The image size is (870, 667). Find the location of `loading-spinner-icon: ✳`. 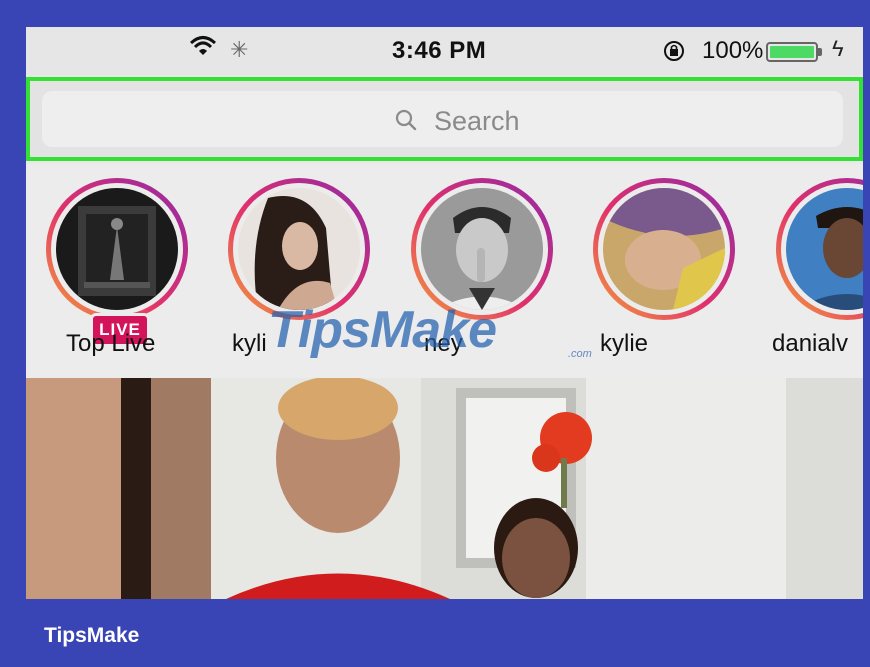

loading-spinner-icon: ✳ is located at coordinates (239, 49).